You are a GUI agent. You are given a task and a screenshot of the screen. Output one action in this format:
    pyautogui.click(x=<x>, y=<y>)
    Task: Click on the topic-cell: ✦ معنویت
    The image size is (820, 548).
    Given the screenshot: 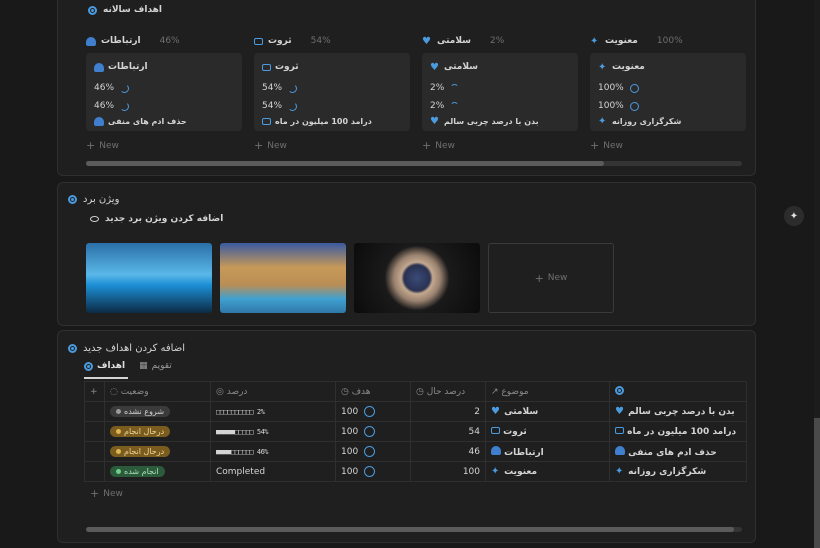 What is the action you would take?
    pyautogui.click(x=547, y=471)
    